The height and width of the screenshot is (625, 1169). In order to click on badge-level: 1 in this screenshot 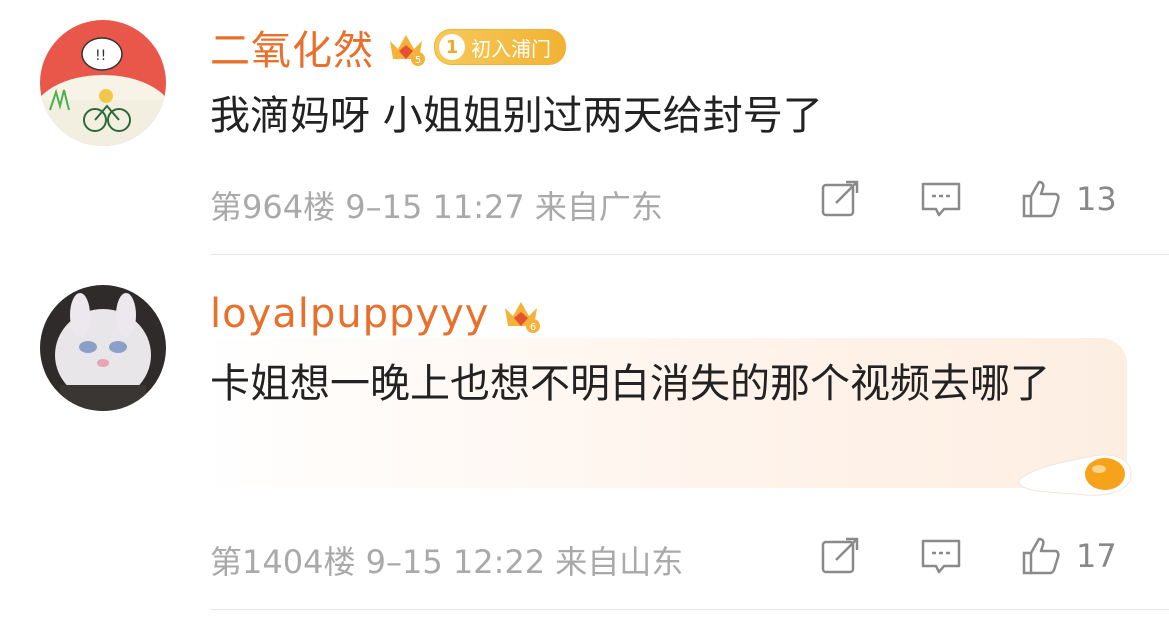, I will do `click(452, 47)`.